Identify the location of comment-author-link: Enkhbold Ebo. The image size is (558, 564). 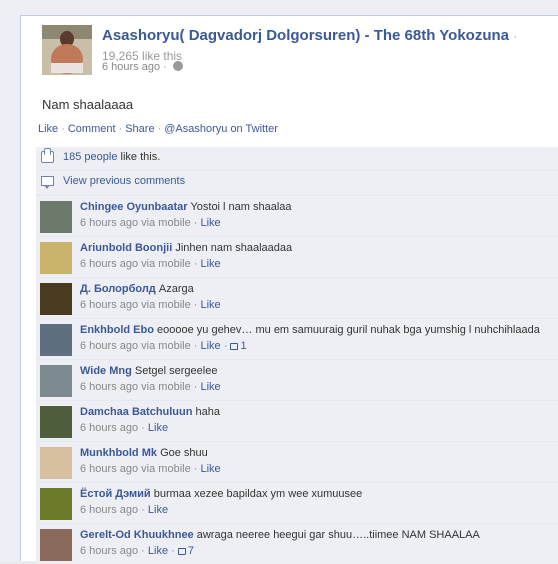
(117, 330).